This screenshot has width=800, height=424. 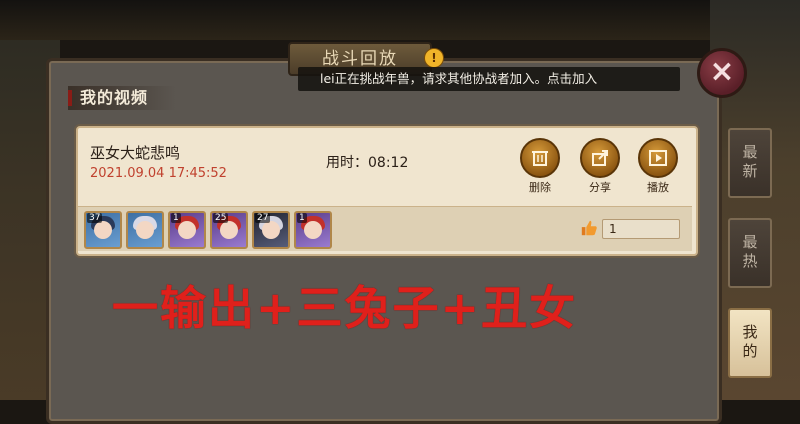 I want to click on close-icon: ×, so click(x=722, y=71).